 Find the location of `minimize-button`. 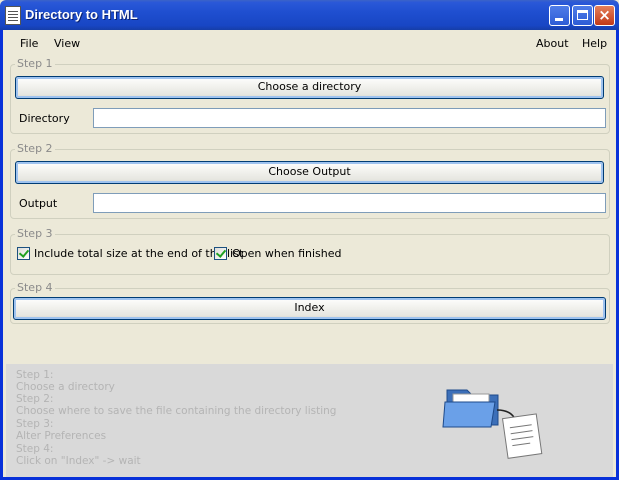

minimize-button is located at coordinates (559, 15).